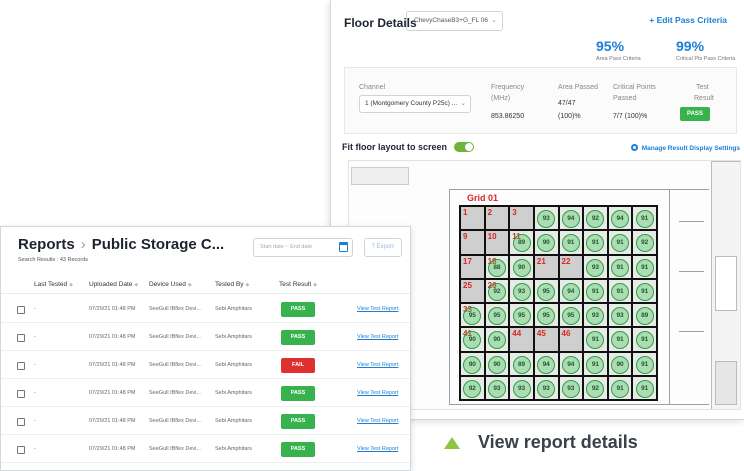 The width and height of the screenshot is (744, 471). I want to click on cell-last-tested: -, so click(35, 309).